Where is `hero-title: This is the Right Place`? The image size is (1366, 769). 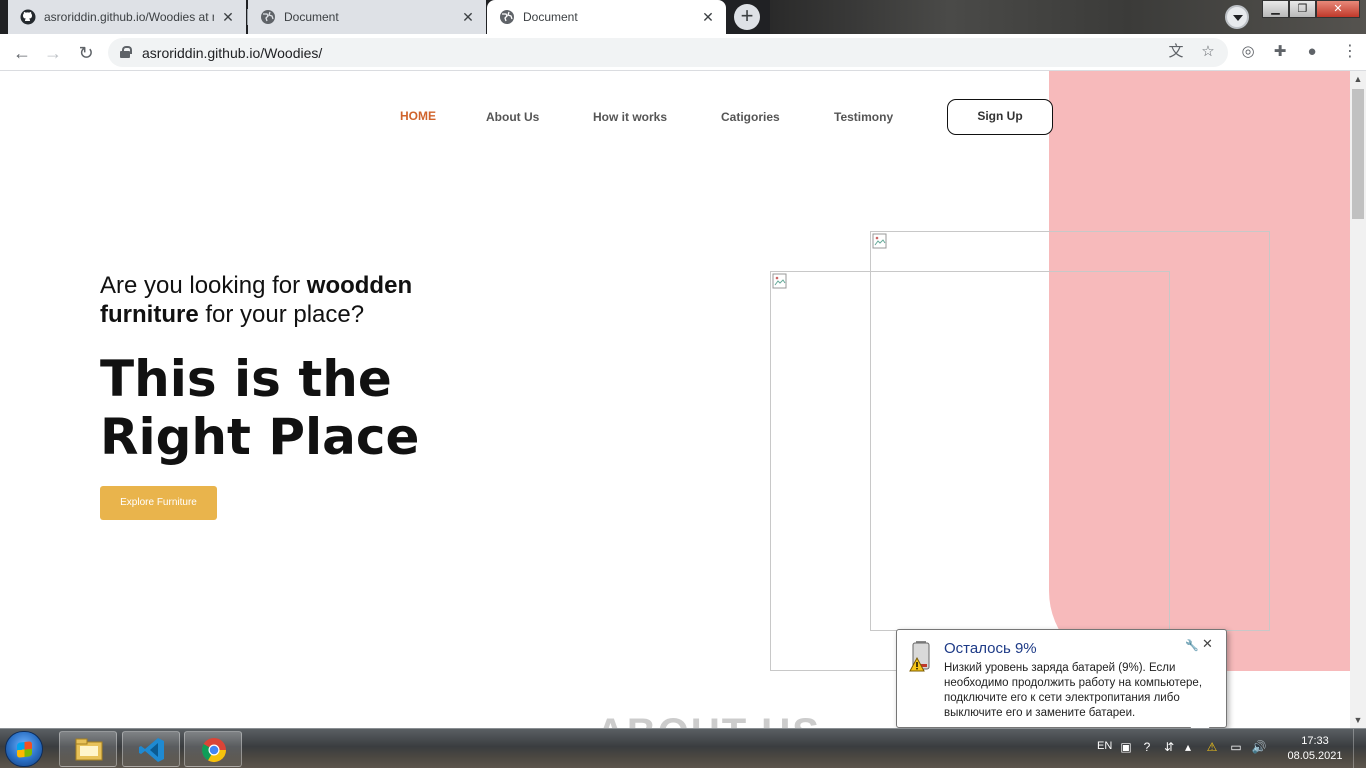
hero-title: This is the Right Place is located at coordinates (310, 408).